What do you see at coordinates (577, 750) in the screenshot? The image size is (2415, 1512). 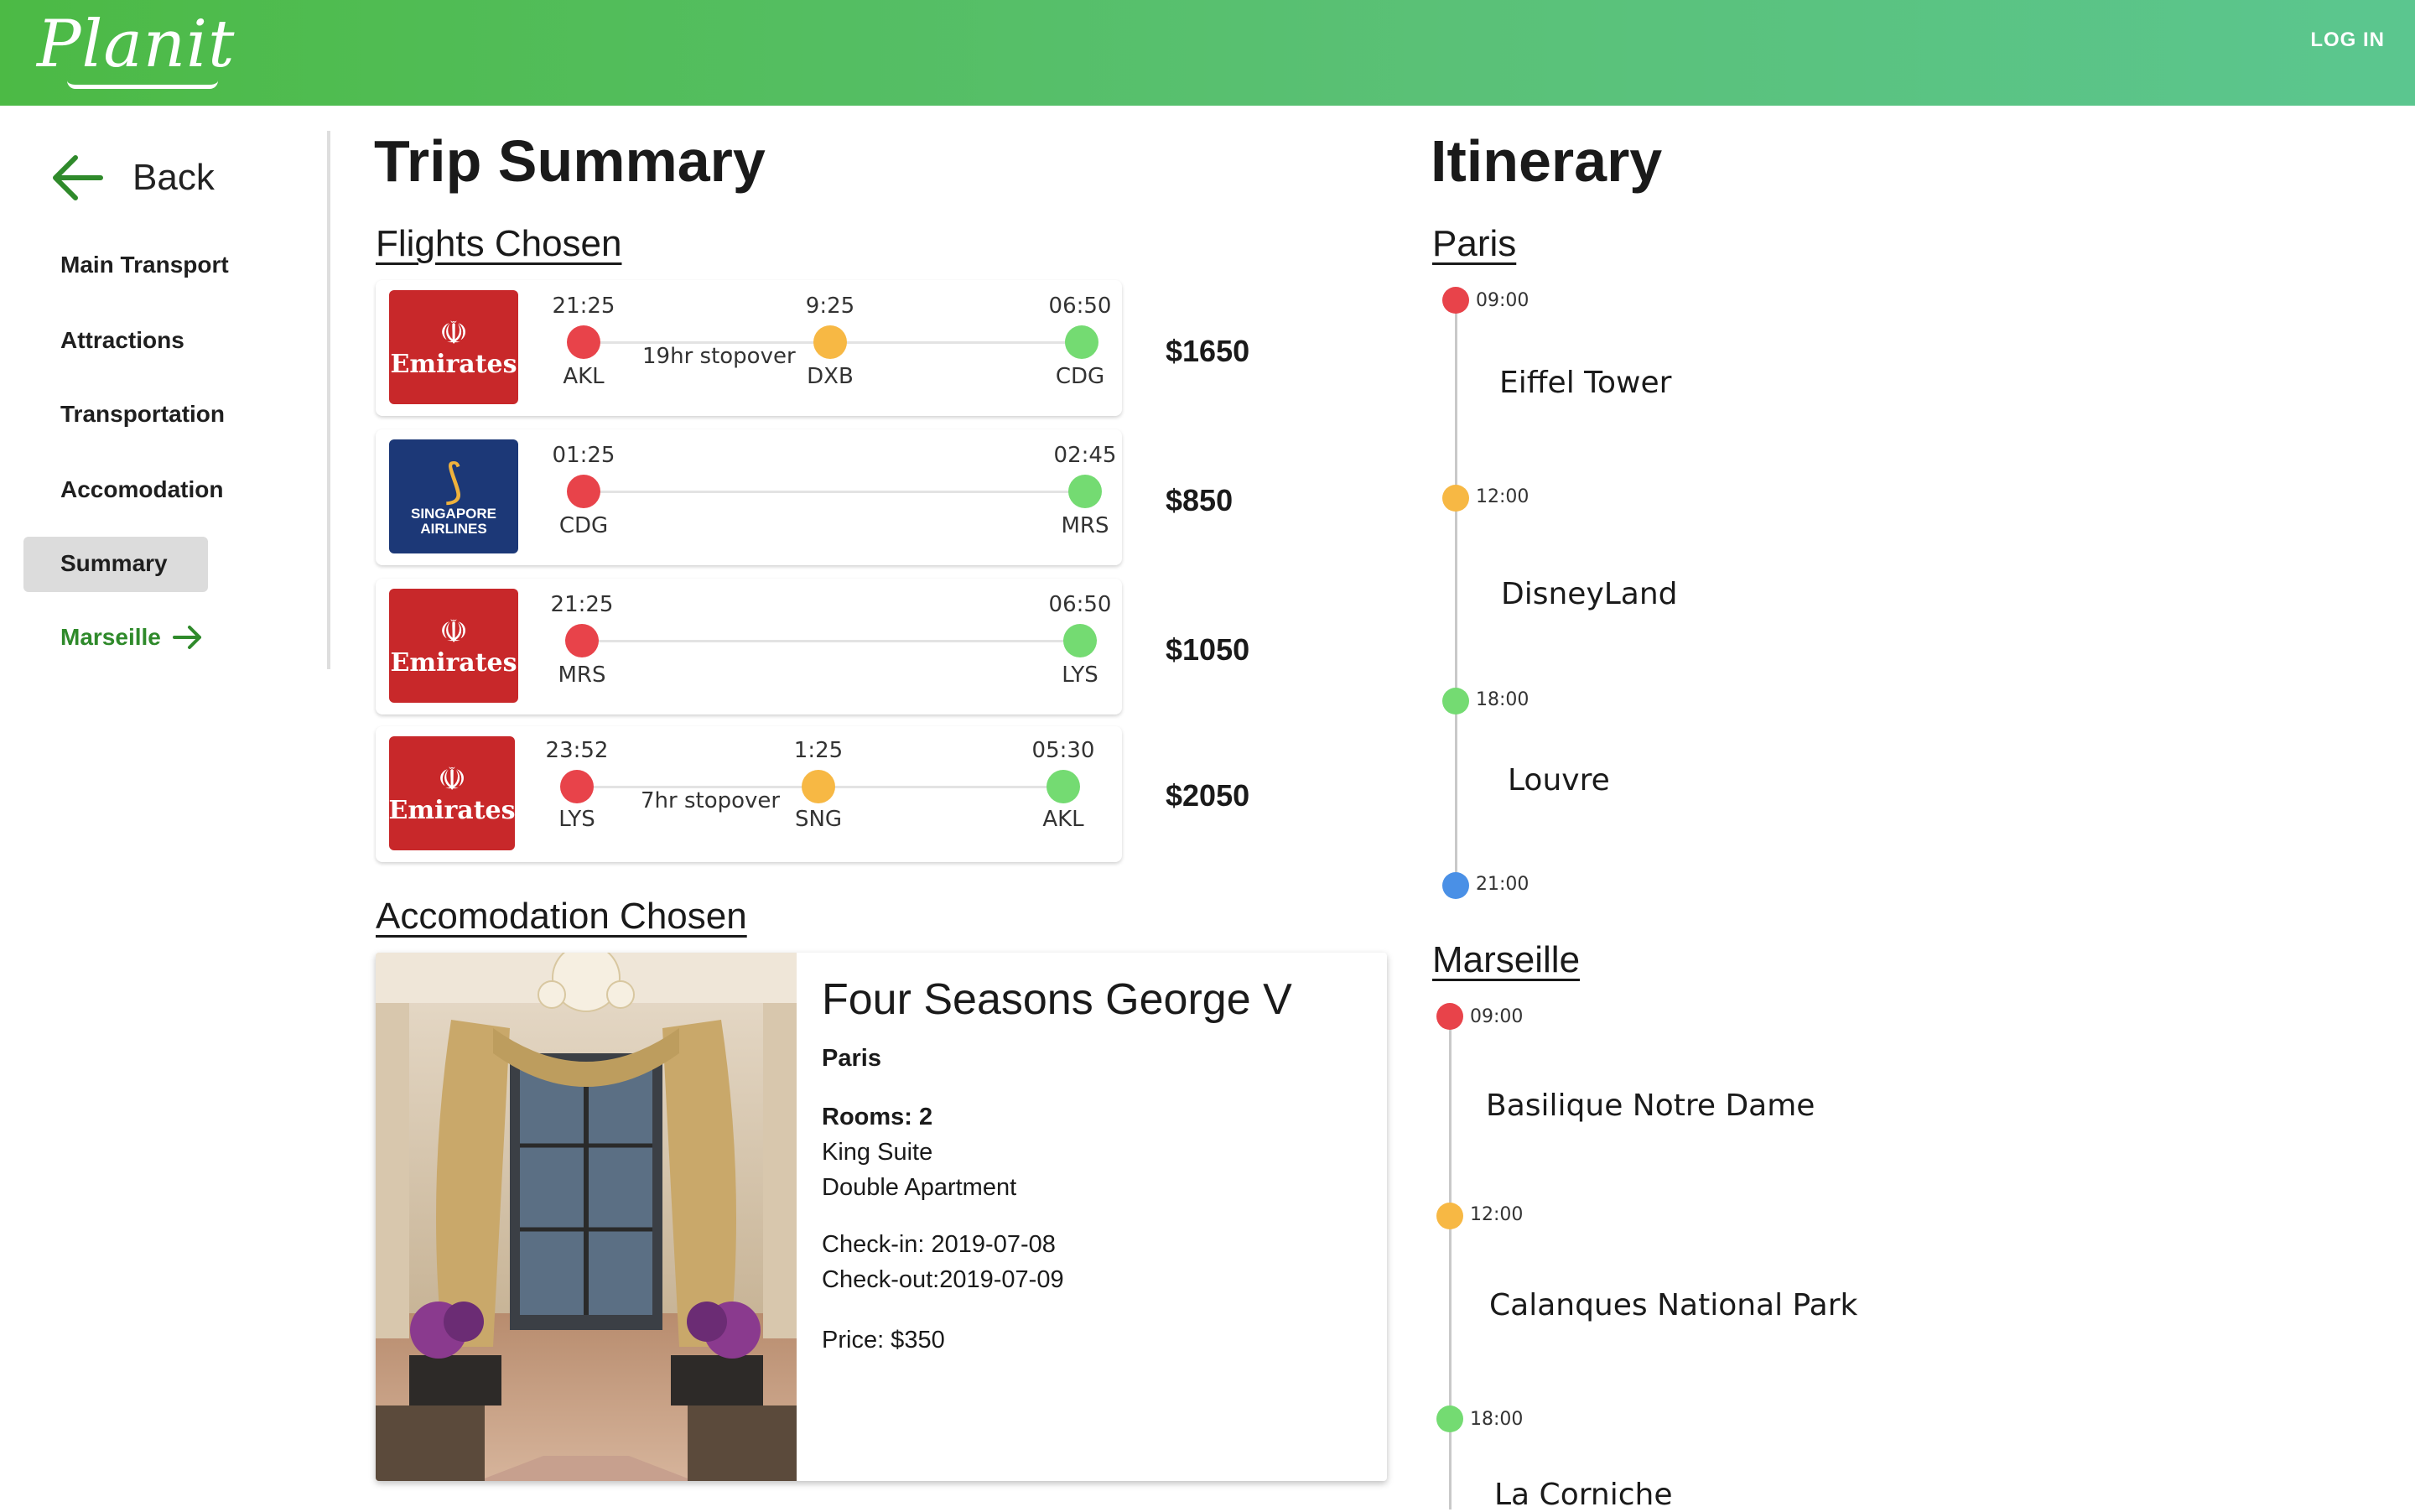 I see `departure-time: 23:52` at bounding box center [577, 750].